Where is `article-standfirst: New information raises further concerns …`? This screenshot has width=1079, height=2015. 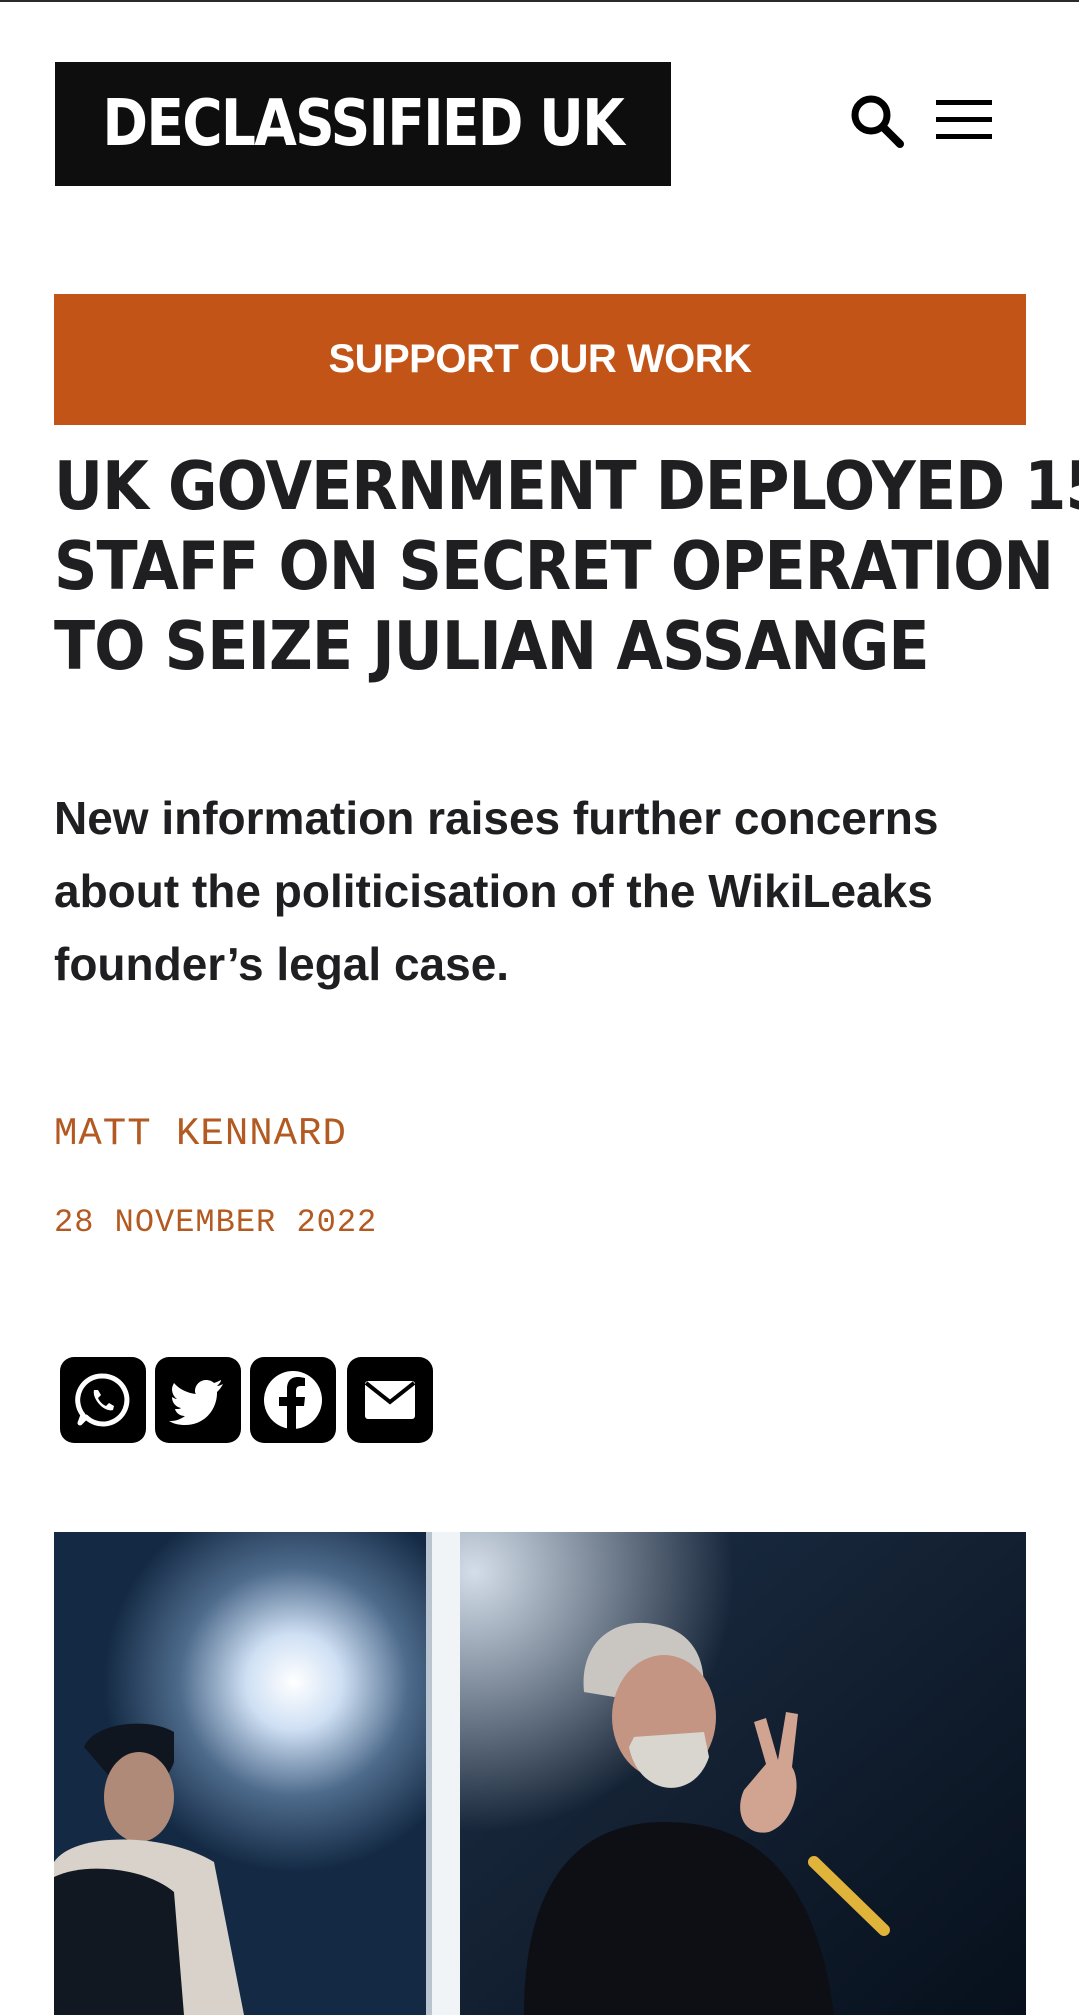 article-standfirst: New information raises further concerns … is located at coordinates (549, 891).